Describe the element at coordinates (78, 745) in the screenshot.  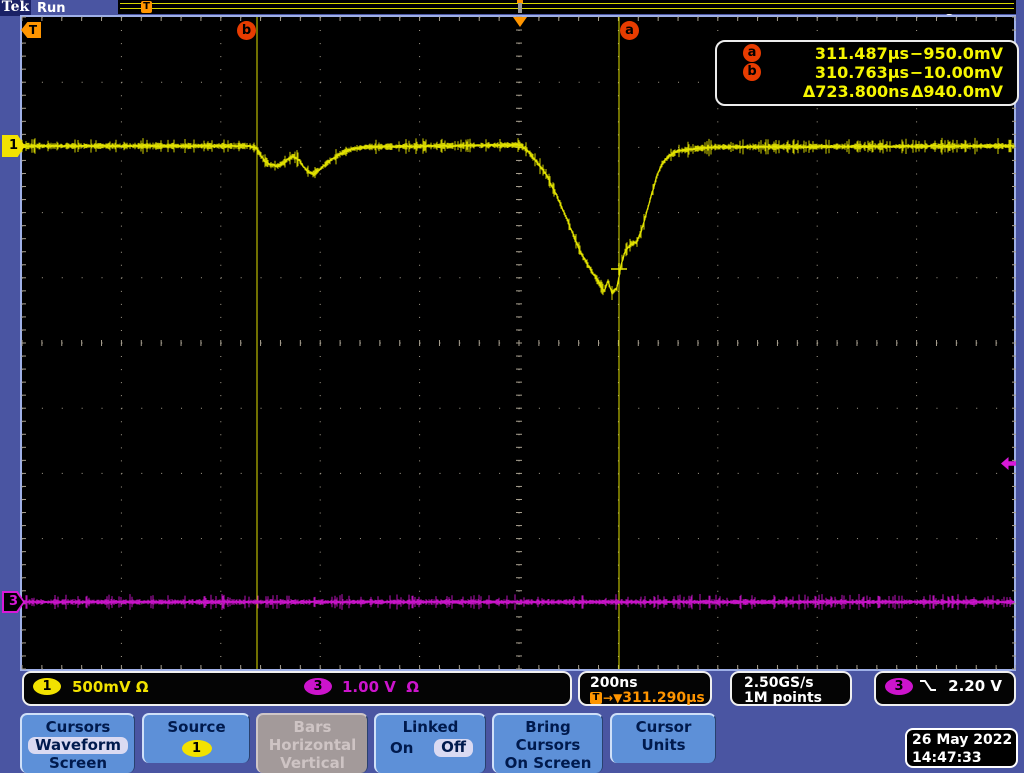
I see `menu-cursors-selected: Waveform` at that location.